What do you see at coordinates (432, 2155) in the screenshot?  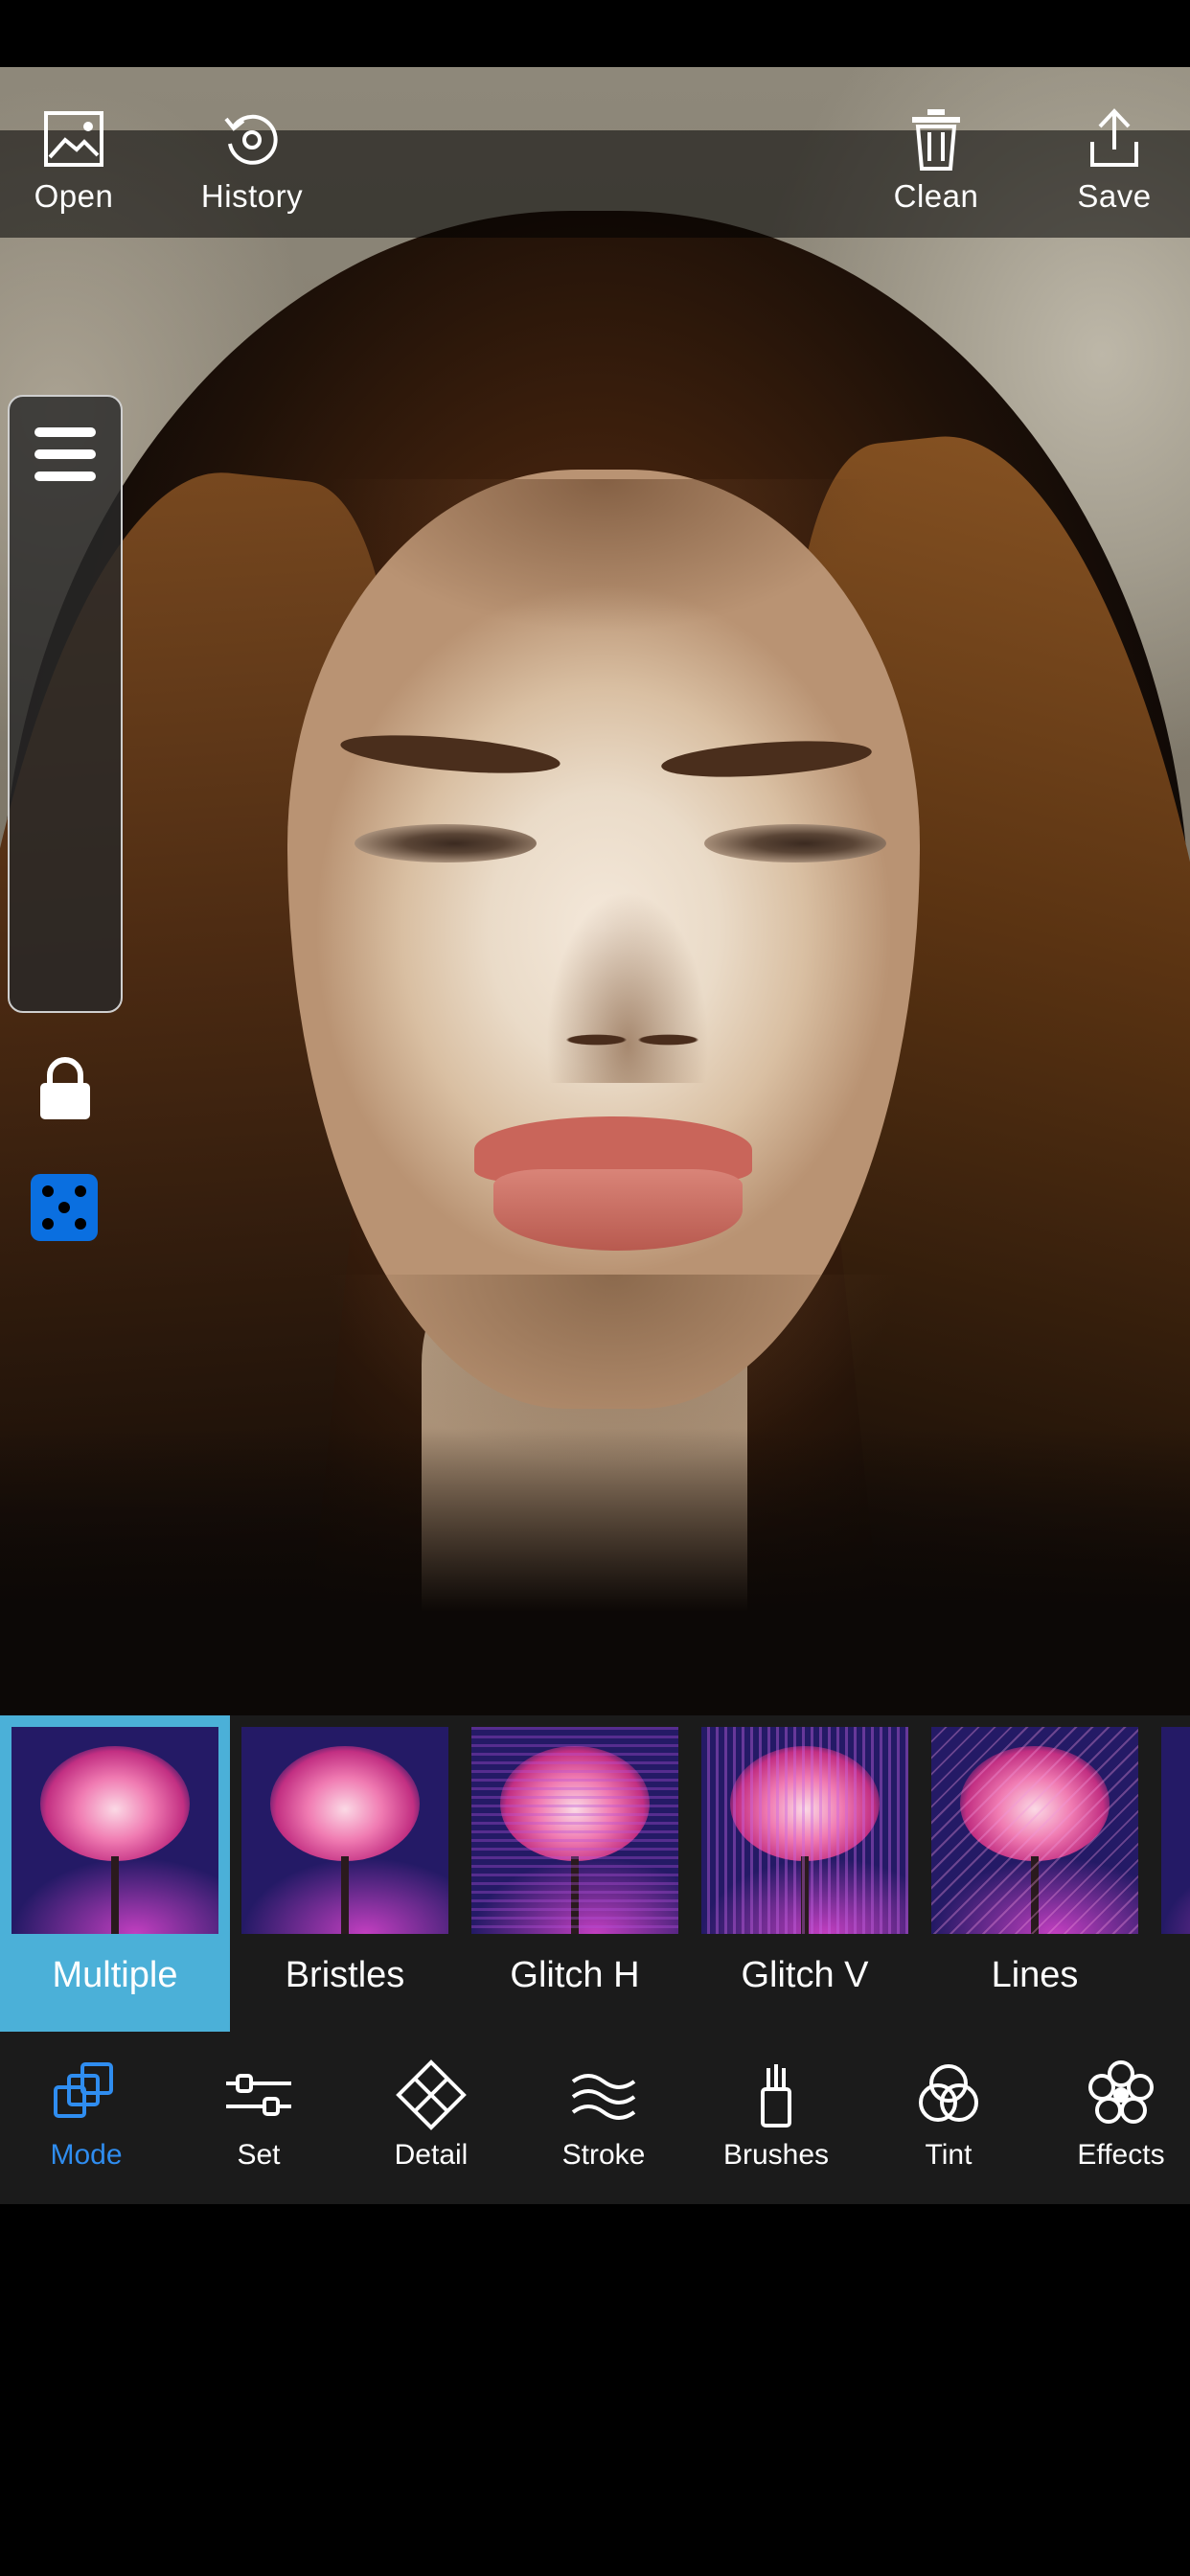 I see `tool-label: Detail` at bounding box center [432, 2155].